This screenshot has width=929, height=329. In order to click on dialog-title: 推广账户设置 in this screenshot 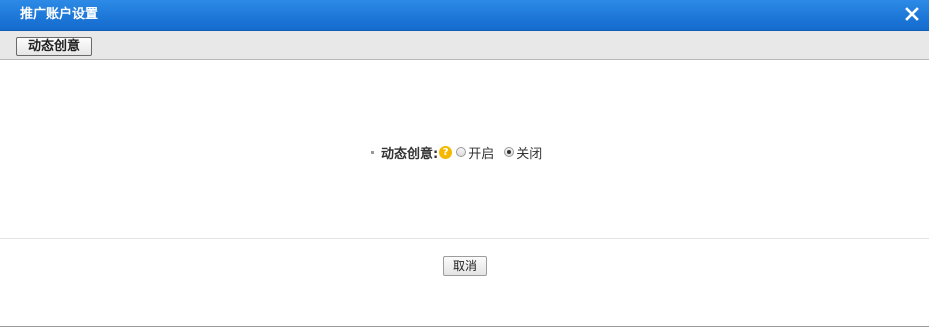, I will do `click(59, 14)`.